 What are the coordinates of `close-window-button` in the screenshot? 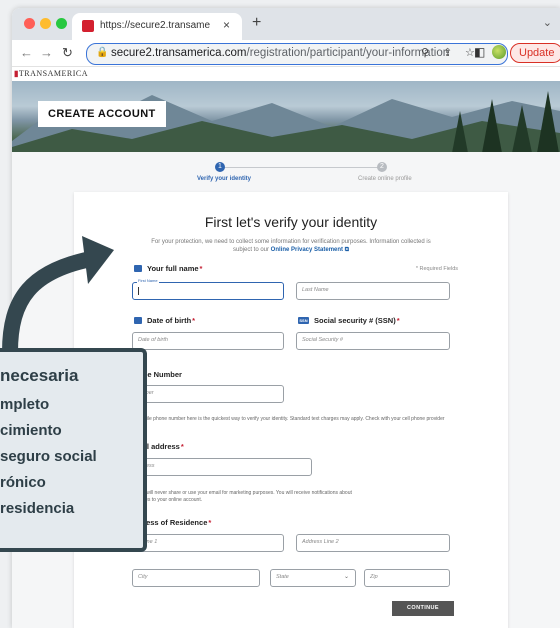 It's located at (29, 23).